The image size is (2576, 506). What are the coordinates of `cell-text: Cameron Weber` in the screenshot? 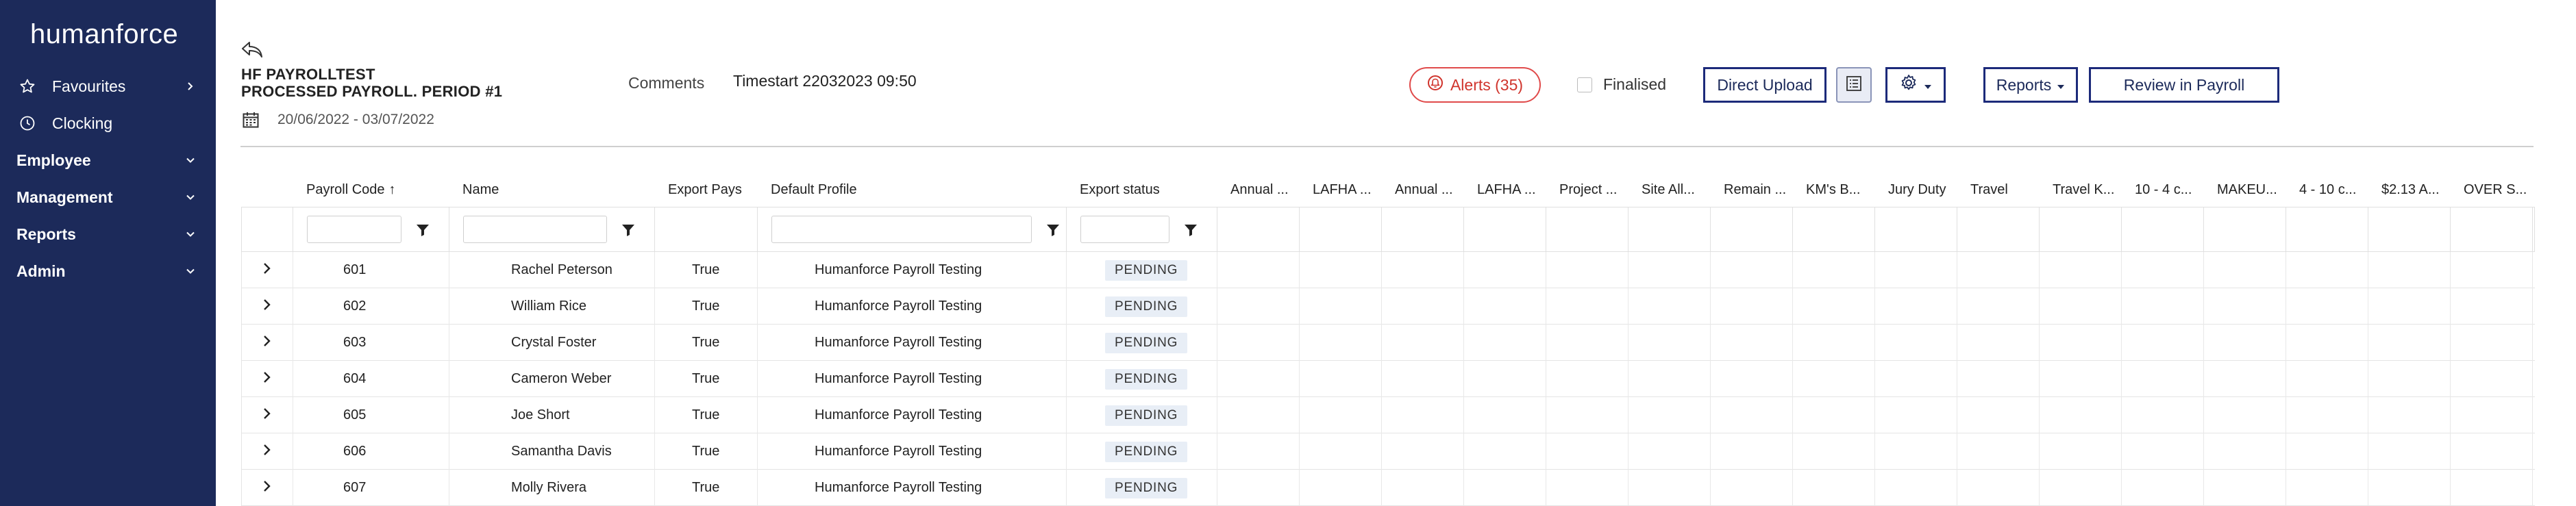 It's located at (561, 378).